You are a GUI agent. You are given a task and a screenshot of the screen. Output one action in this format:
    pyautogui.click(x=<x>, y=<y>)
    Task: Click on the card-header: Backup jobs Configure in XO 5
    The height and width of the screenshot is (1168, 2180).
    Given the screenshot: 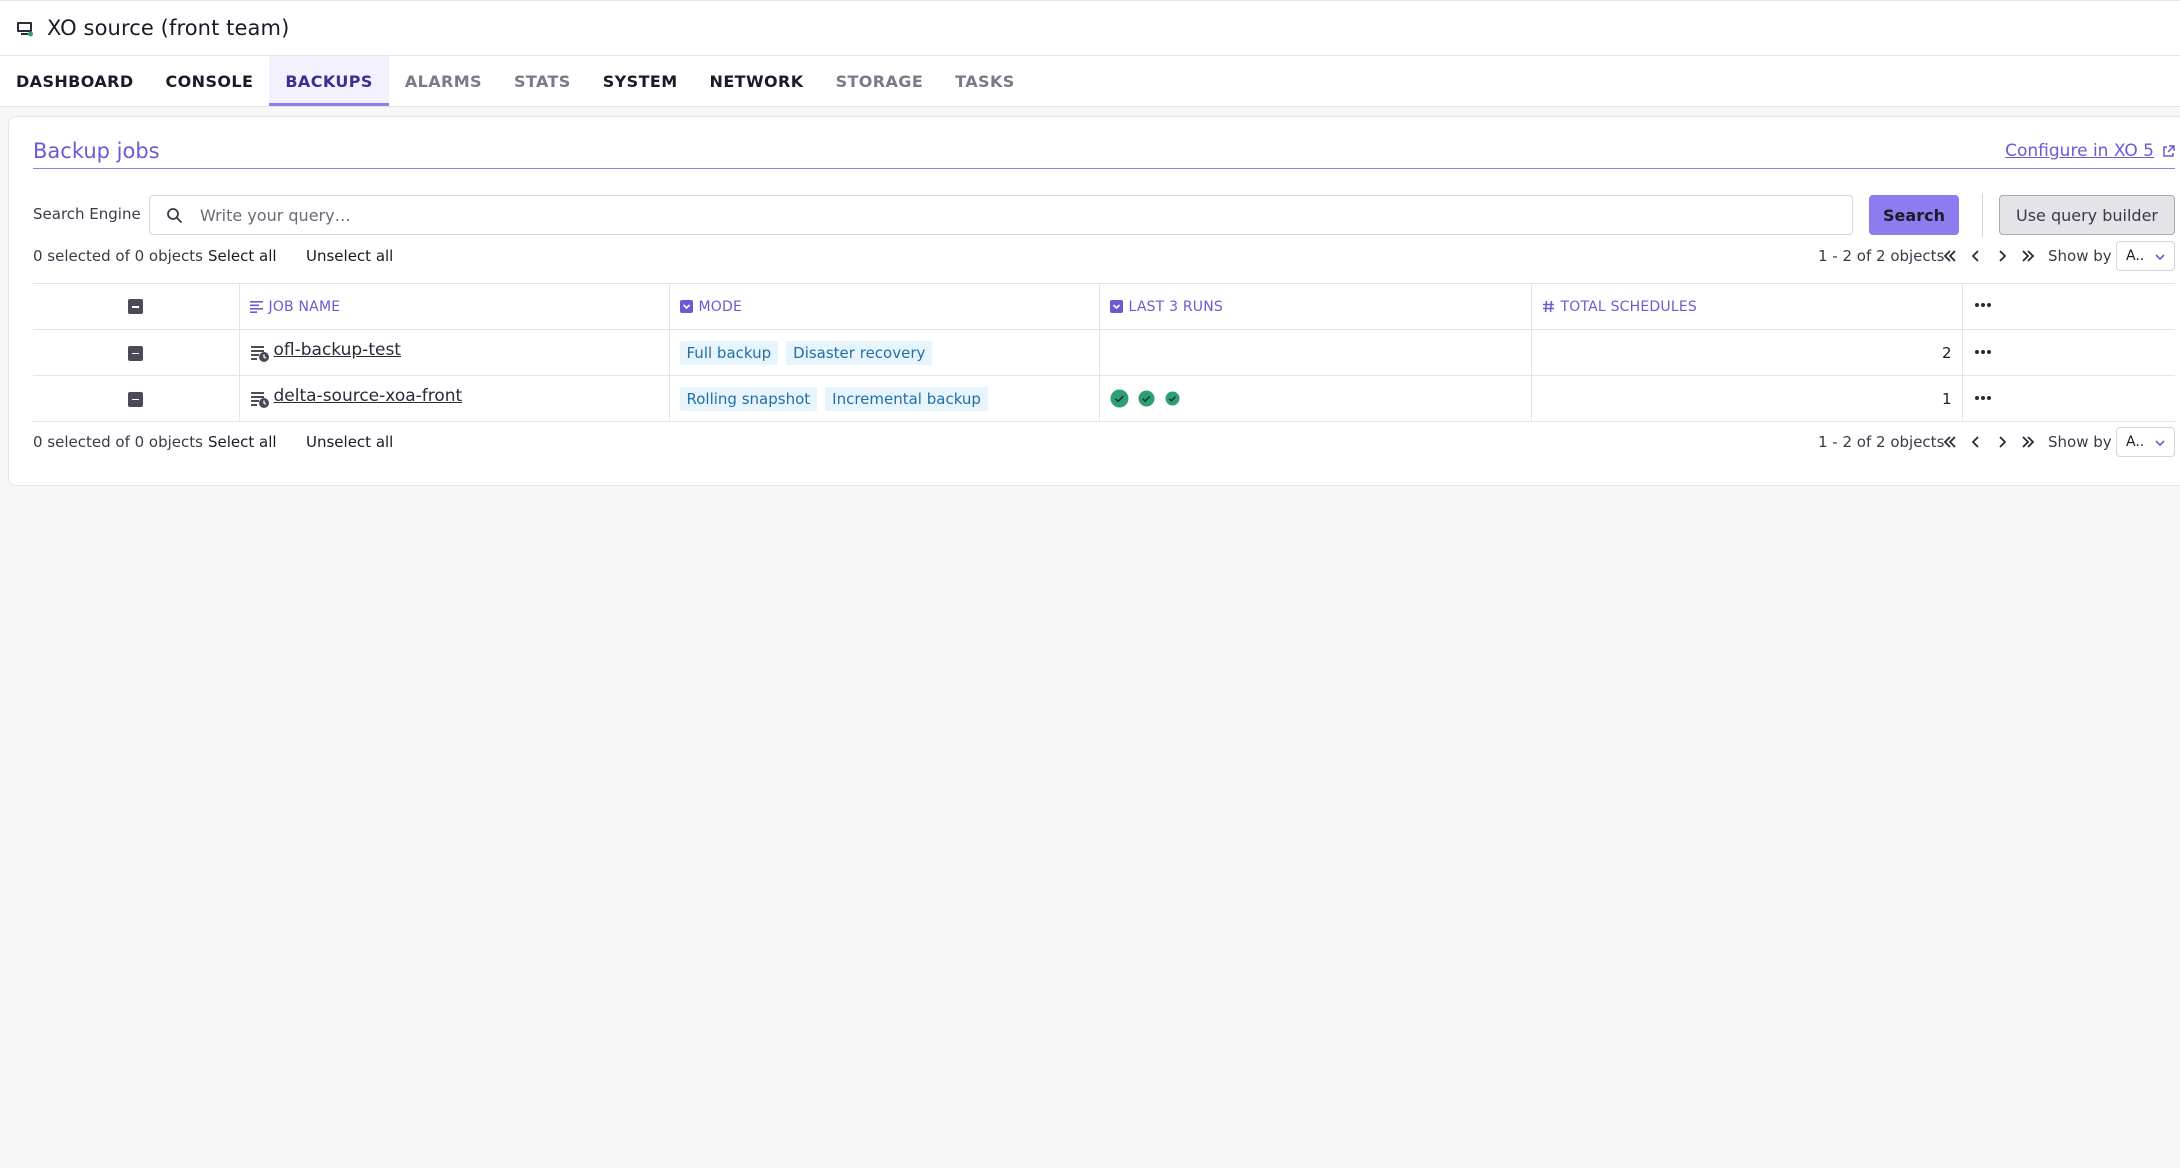 What is the action you would take?
    pyautogui.click(x=1104, y=154)
    